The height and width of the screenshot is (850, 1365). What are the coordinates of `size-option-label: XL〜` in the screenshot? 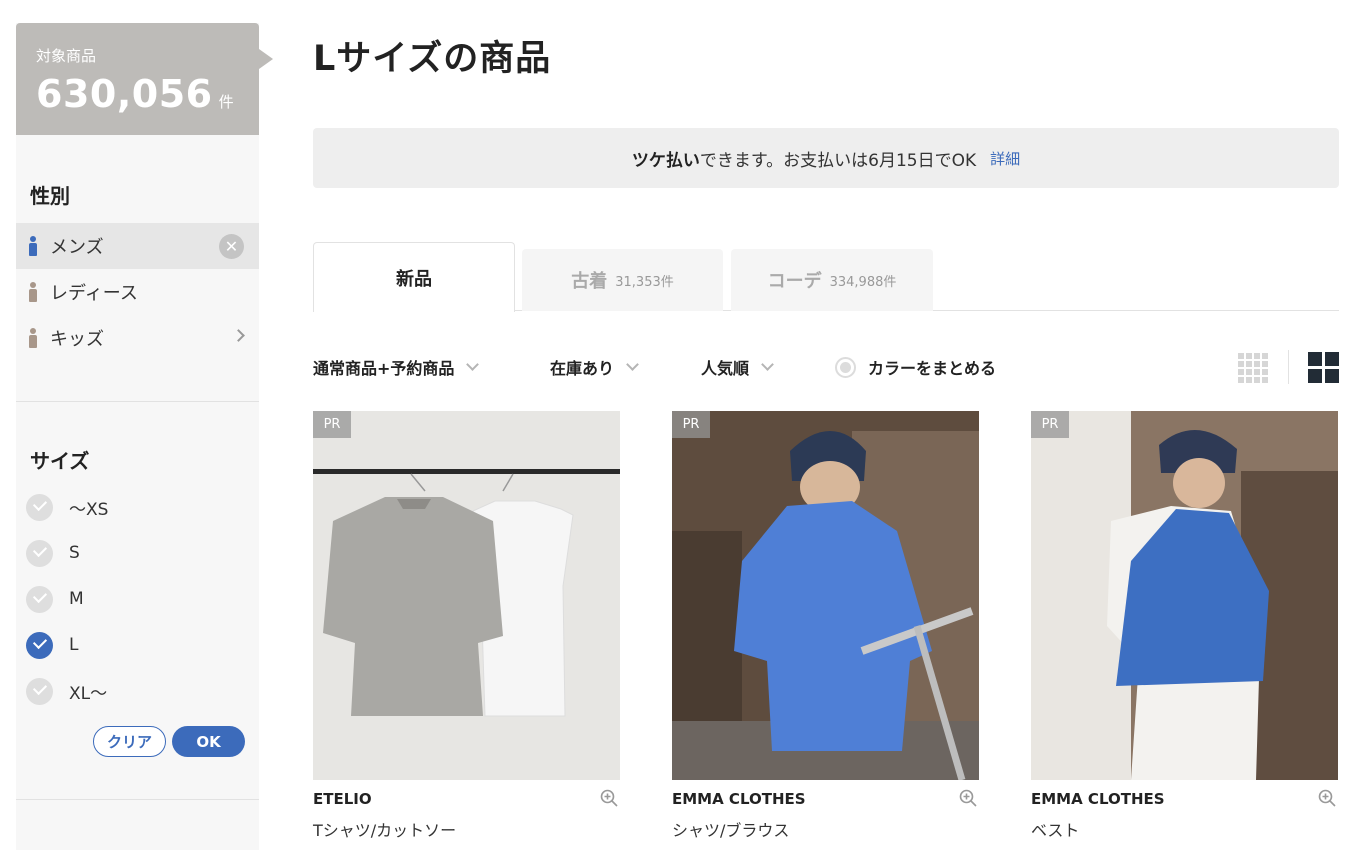 It's located at (88, 693).